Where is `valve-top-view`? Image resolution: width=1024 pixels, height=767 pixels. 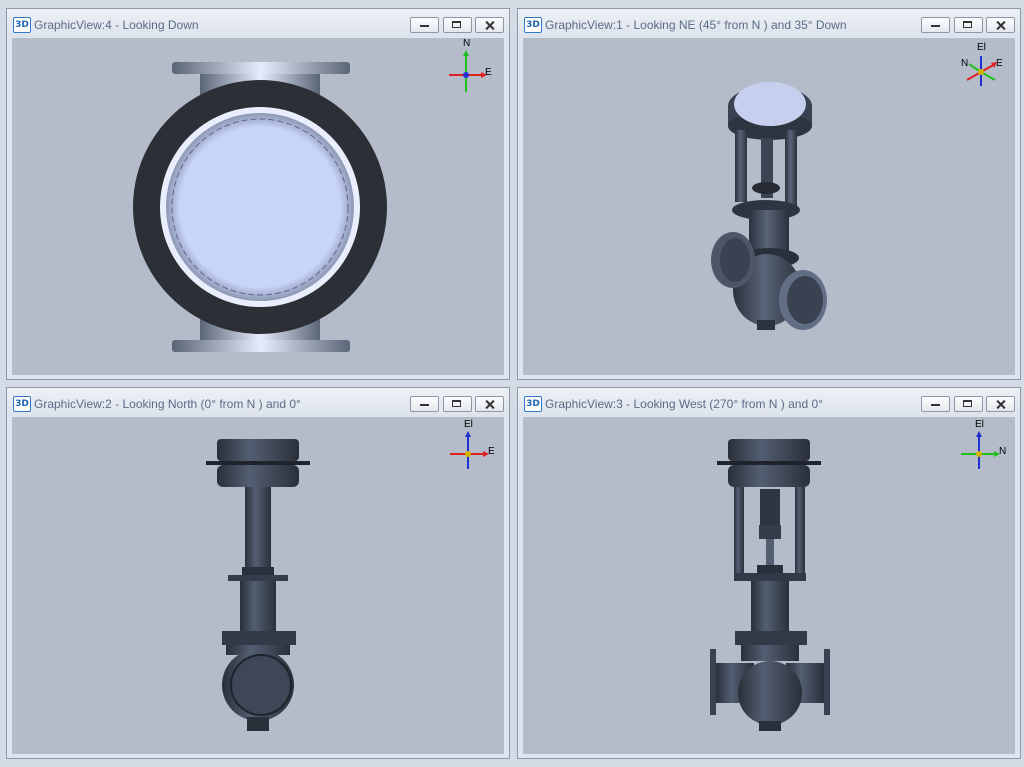 valve-top-view is located at coordinates (260, 207).